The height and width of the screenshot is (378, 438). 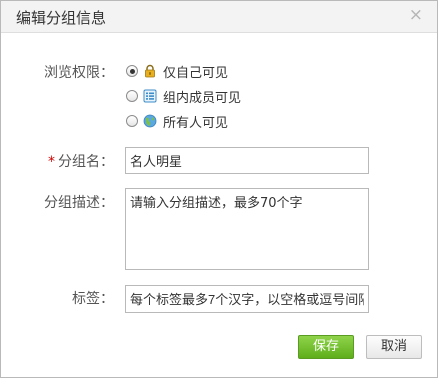 What do you see at coordinates (79, 73) in the screenshot?
I see `visibility-label: 浏览权限：` at bounding box center [79, 73].